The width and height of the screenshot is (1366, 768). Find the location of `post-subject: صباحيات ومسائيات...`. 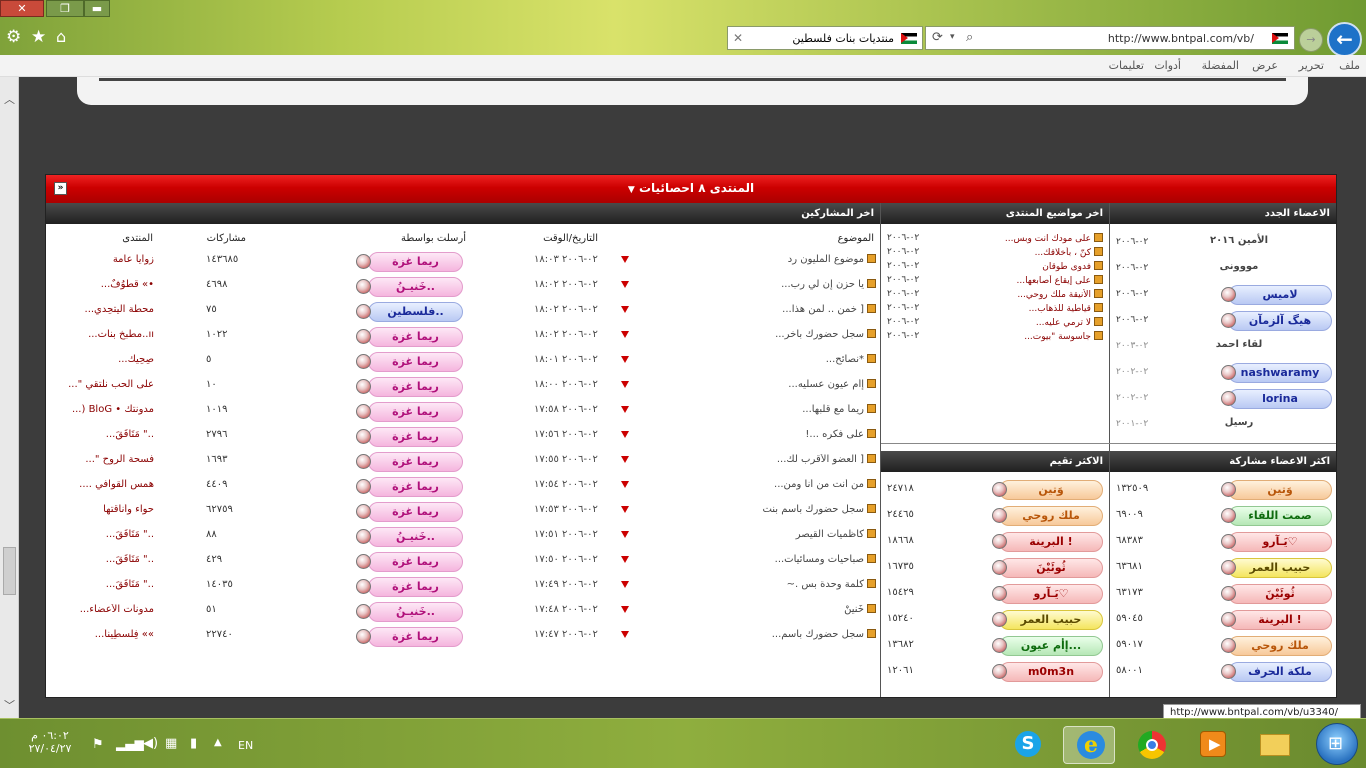

post-subject: صباحيات ومسائيات... is located at coordinates (766, 559).